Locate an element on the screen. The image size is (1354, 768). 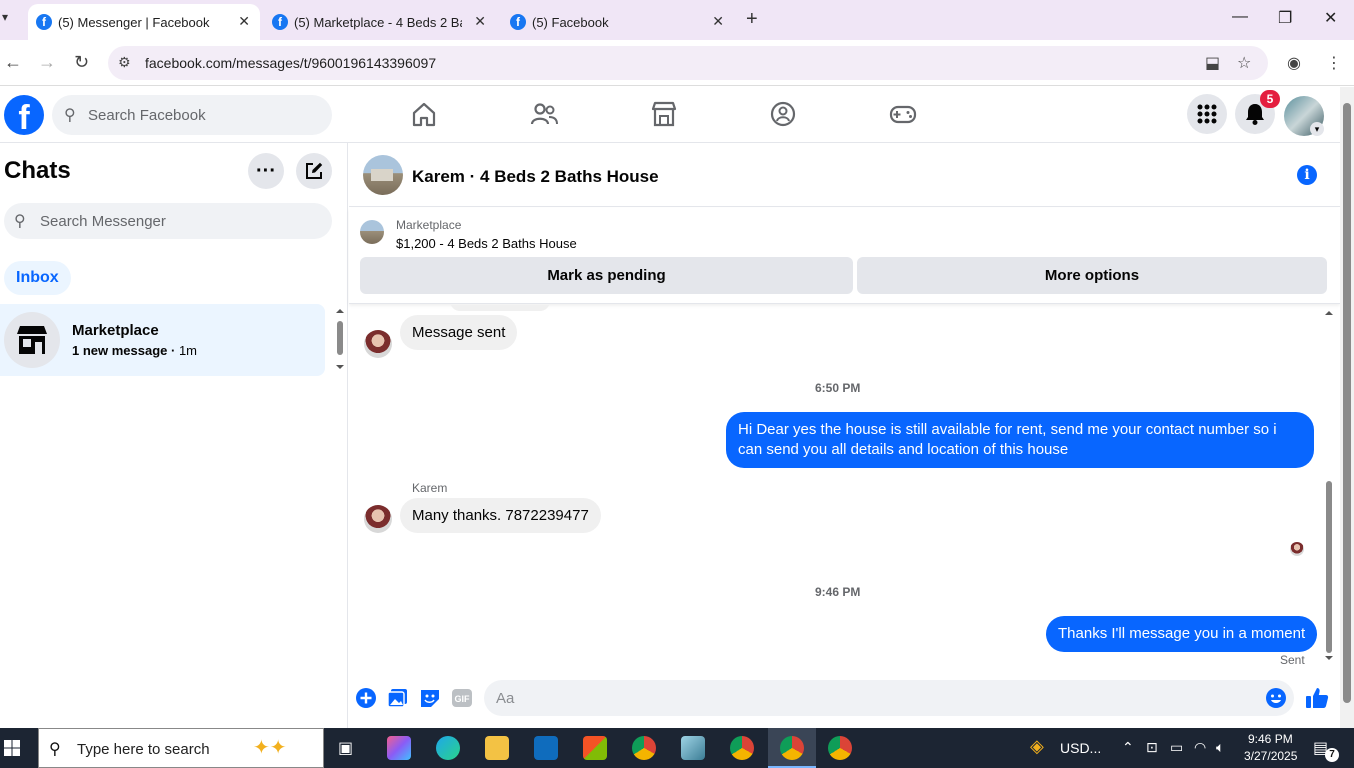
back-arrow-icon: ← is located at coordinates (13, 62).